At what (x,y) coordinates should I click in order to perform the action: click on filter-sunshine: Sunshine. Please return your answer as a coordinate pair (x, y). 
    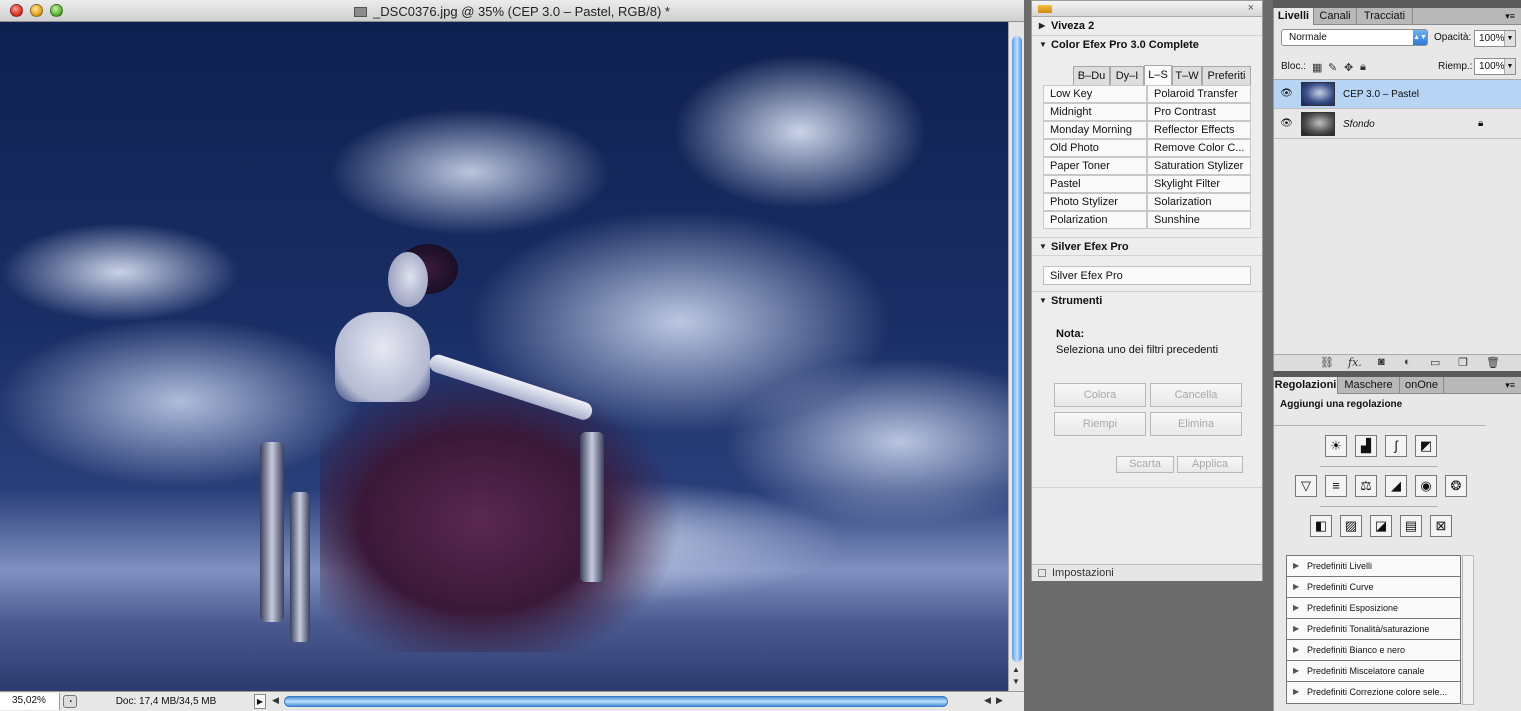
    Looking at the image, I should click on (1199, 220).